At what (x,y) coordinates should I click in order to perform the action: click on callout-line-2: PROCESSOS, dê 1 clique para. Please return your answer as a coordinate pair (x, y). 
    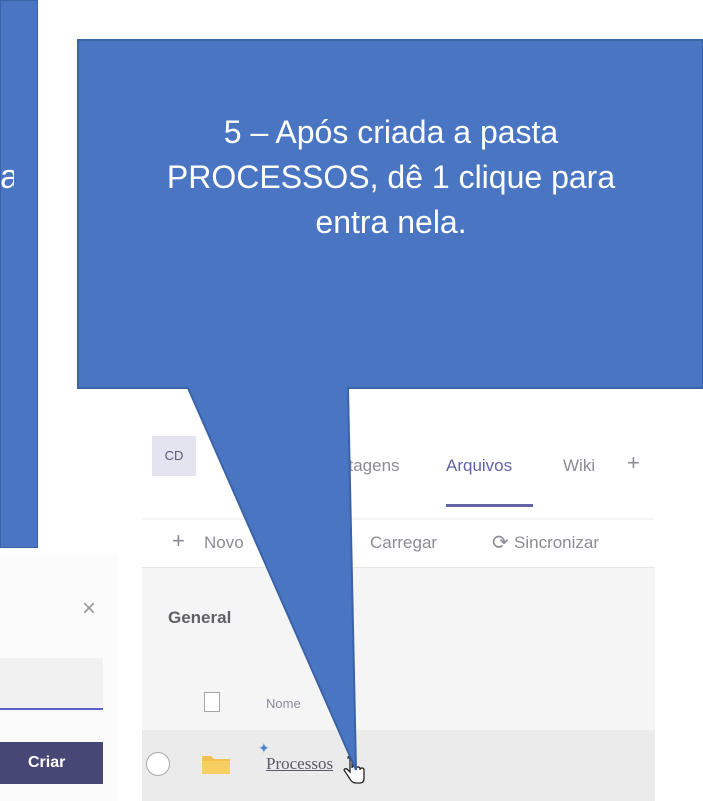
    Looking at the image, I should click on (391, 176).